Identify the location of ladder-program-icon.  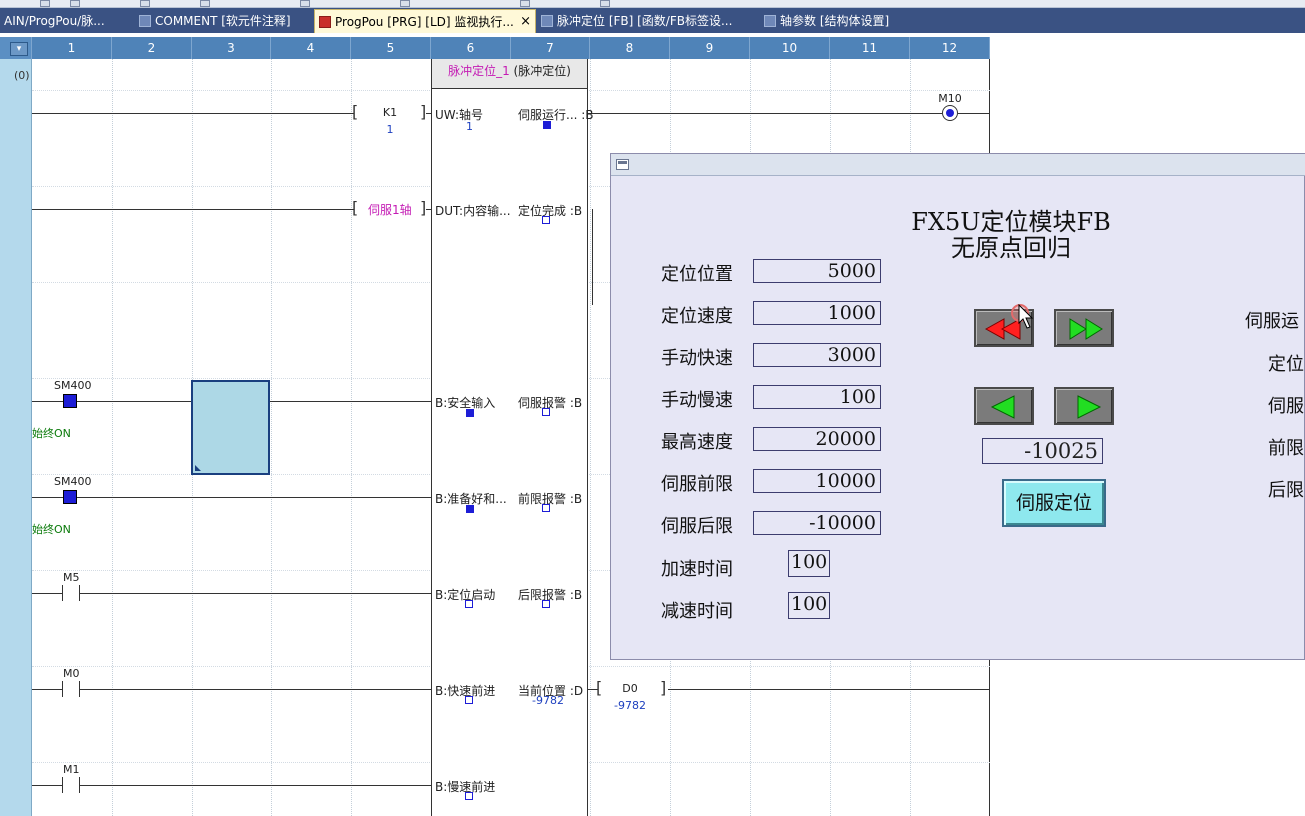
(325, 22).